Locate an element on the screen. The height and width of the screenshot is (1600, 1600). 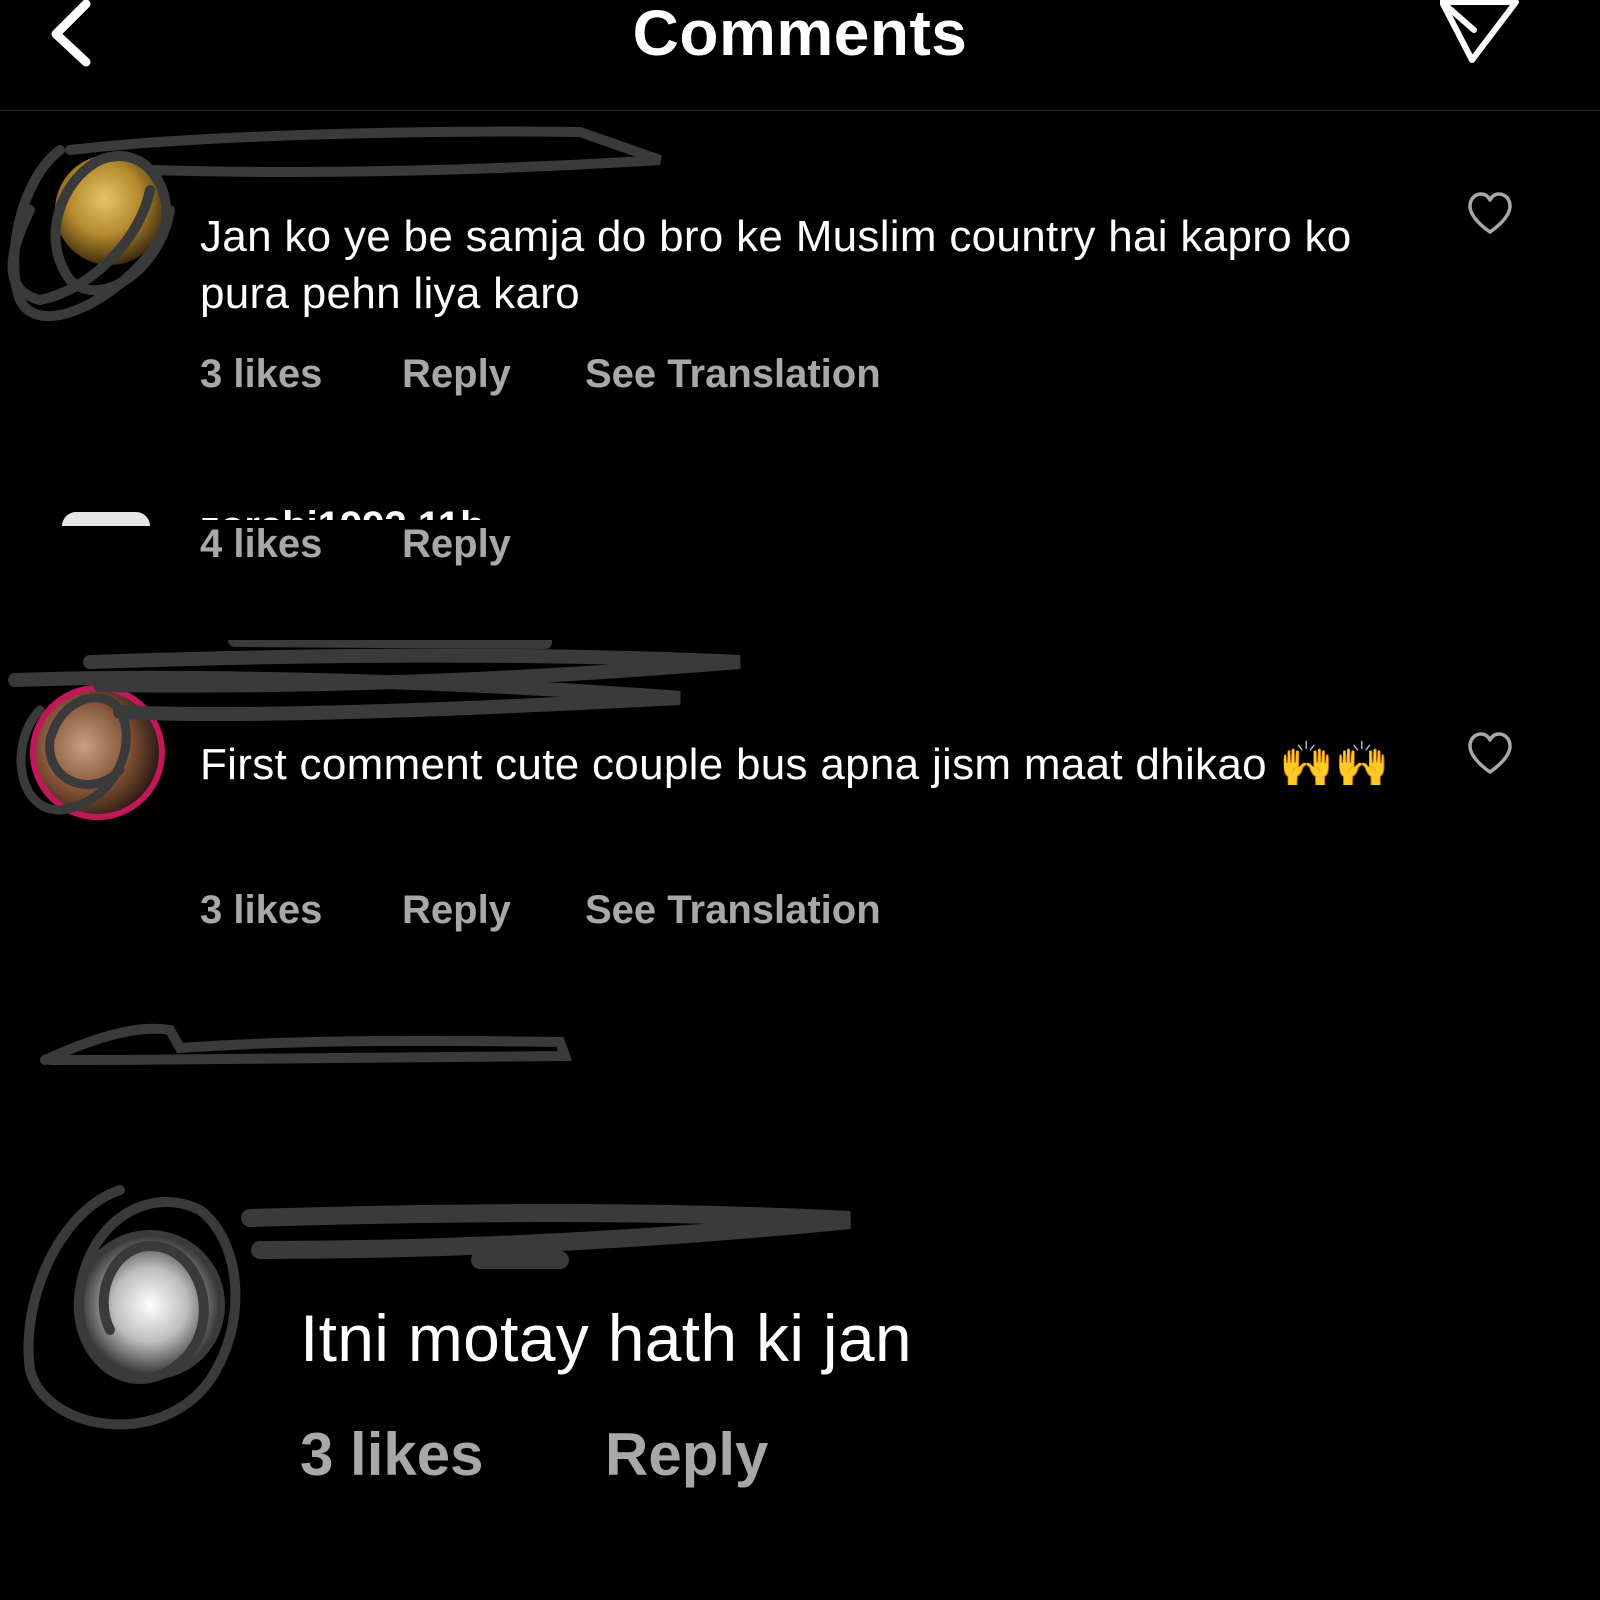
share-button is located at coordinates (1479, 34).